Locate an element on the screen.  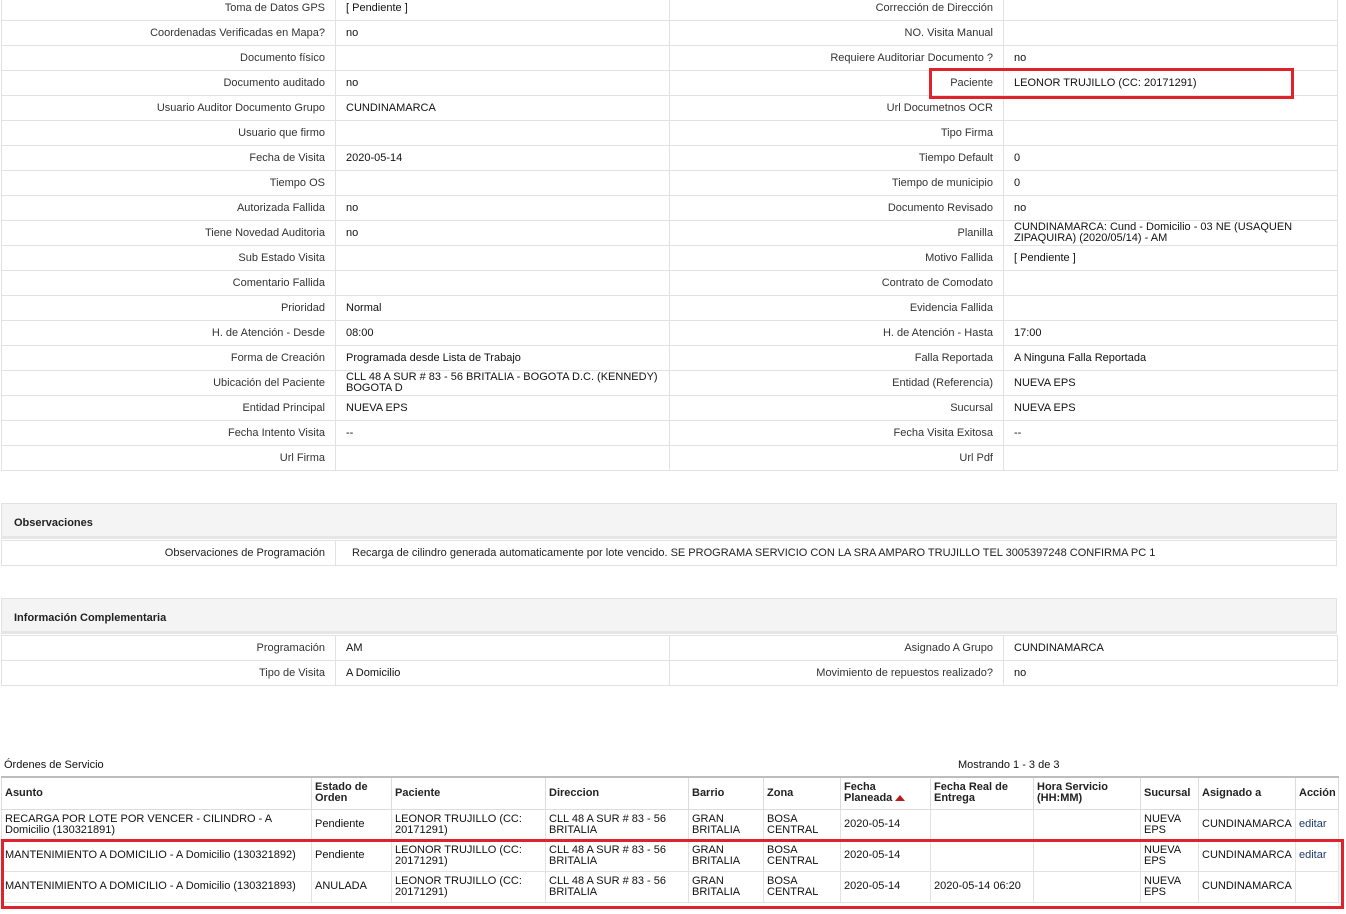
motivo-fallida-value: [ Pendiente ] is located at coordinates (1170, 258).